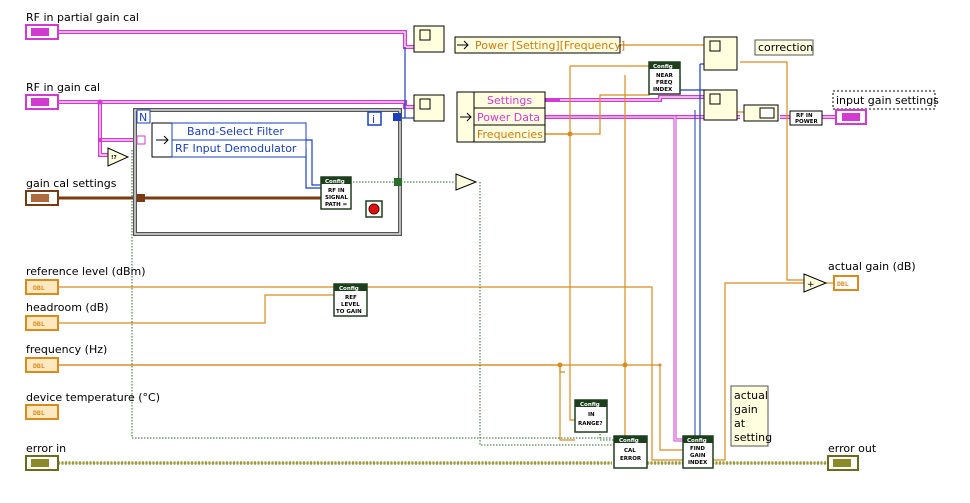  Describe the element at coordinates (631, 459) in the screenshot. I see `svg-text: ERROR` at that location.